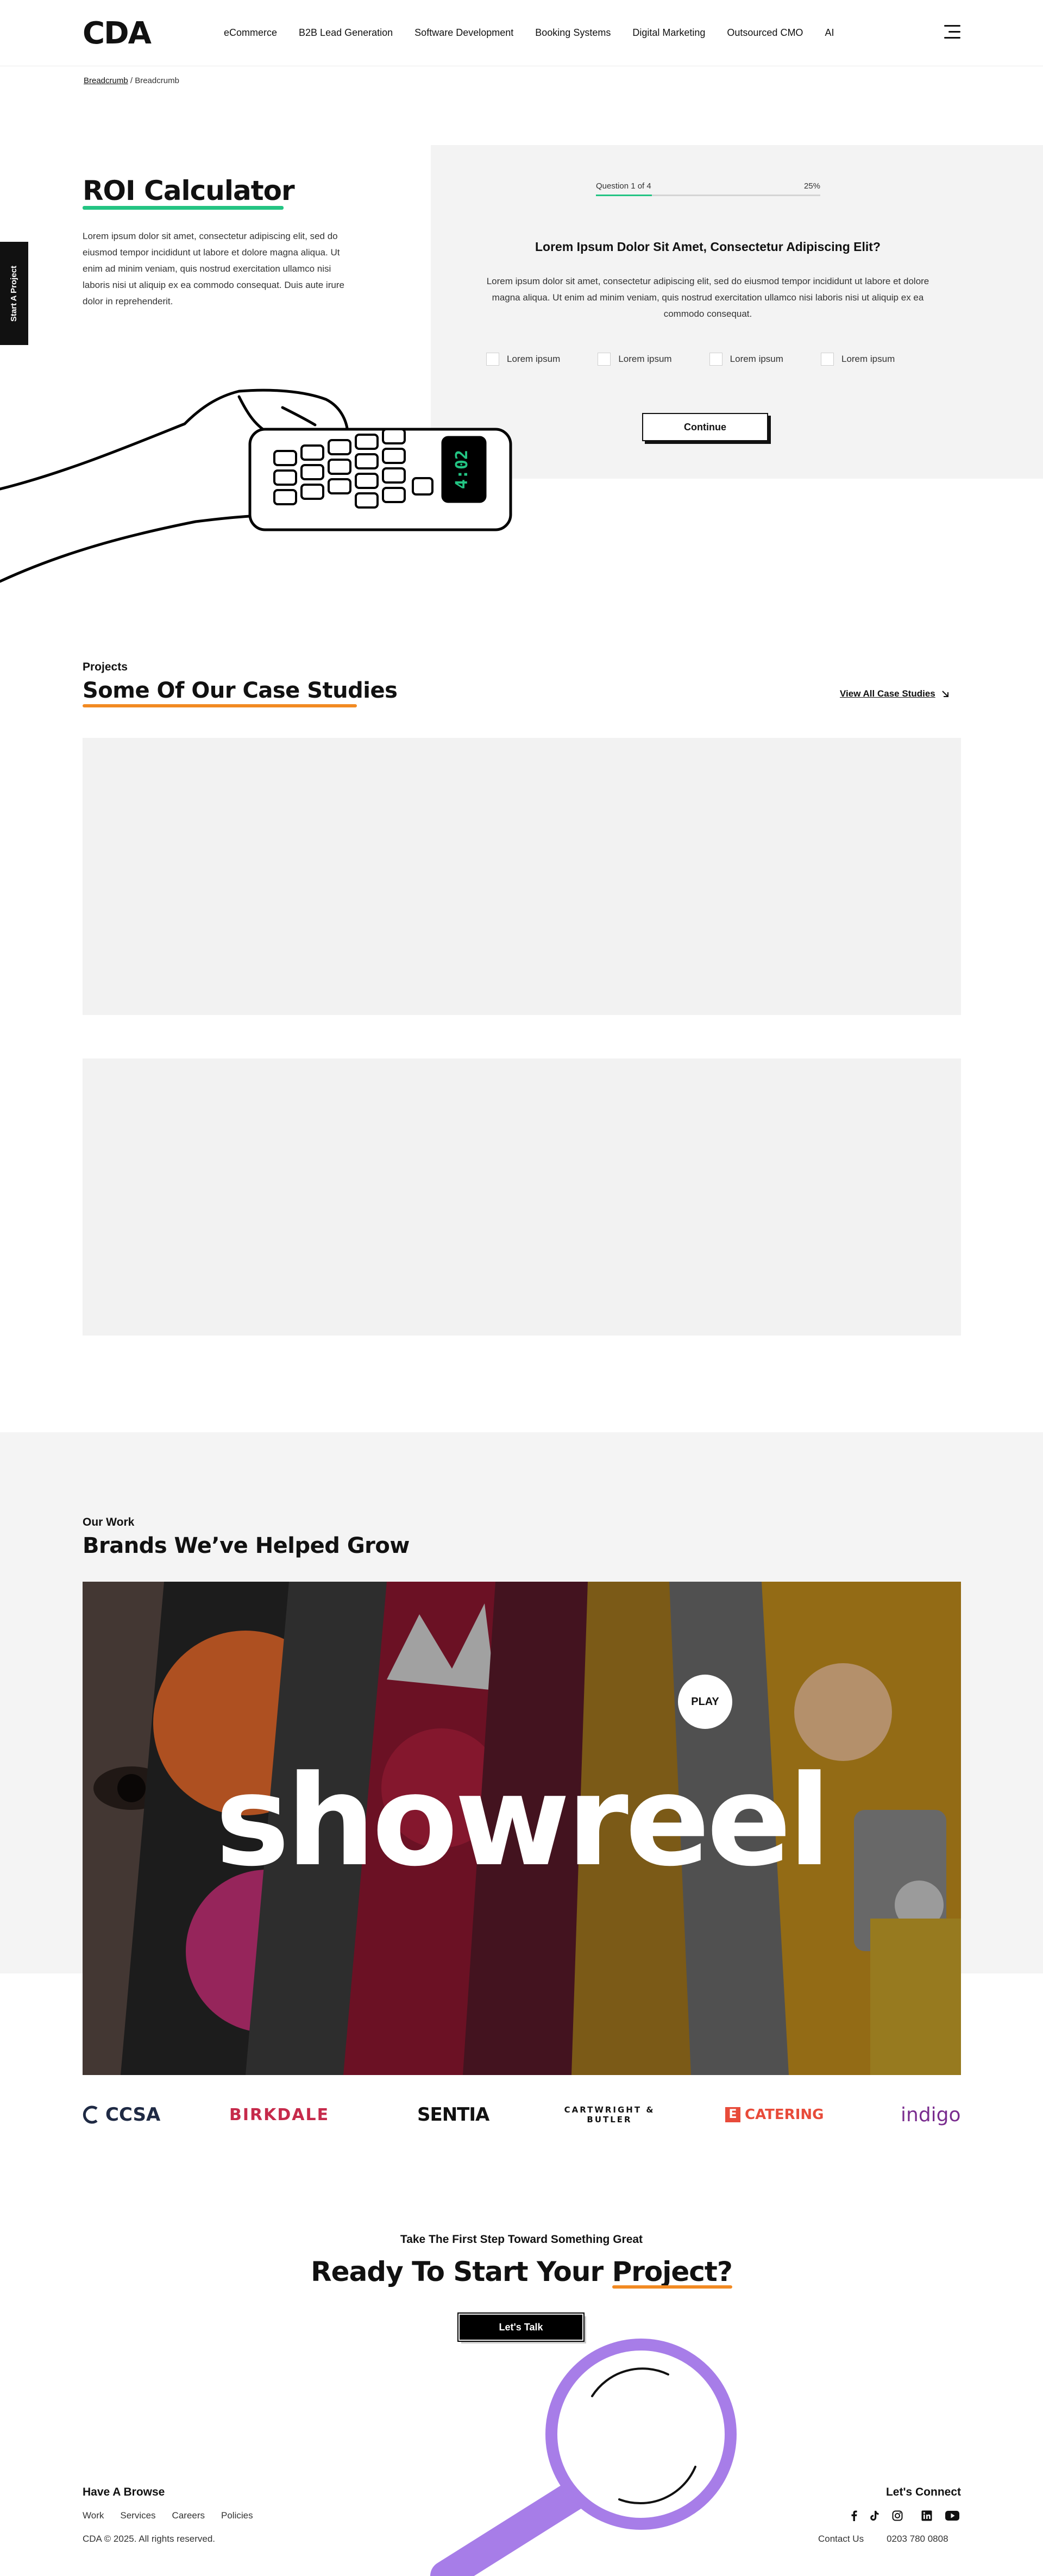 This screenshot has width=1043, height=2576. What do you see at coordinates (811, 186) in the screenshot?
I see `quiz-progress-percent: 25%` at bounding box center [811, 186].